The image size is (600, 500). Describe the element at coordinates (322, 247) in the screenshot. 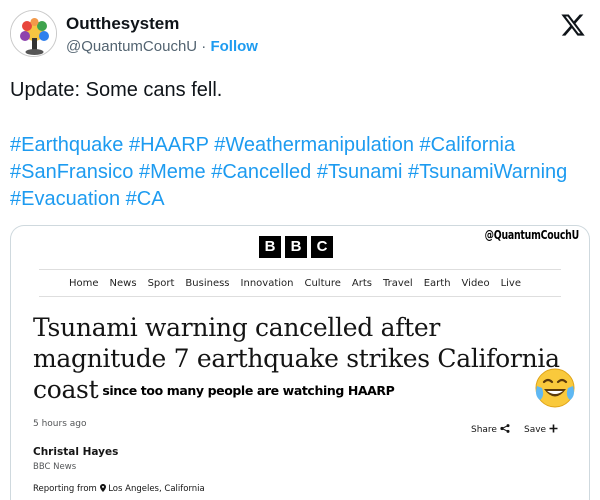

I see `logo-letter-c: C` at that location.